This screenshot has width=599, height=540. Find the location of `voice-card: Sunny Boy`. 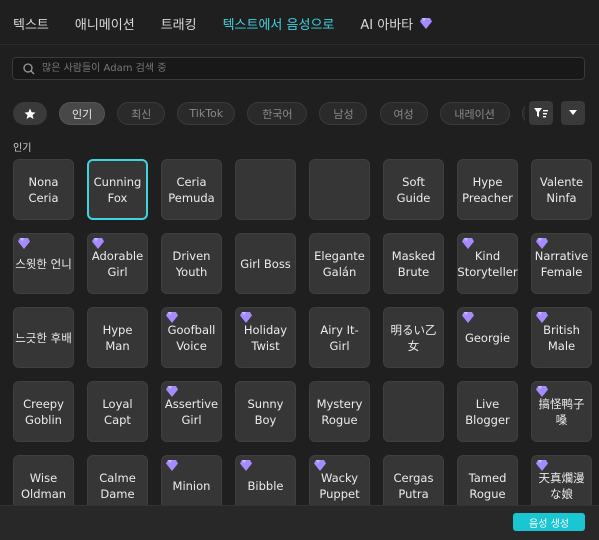

voice-card: Sunny Boy is located at coordinates (265, 411).